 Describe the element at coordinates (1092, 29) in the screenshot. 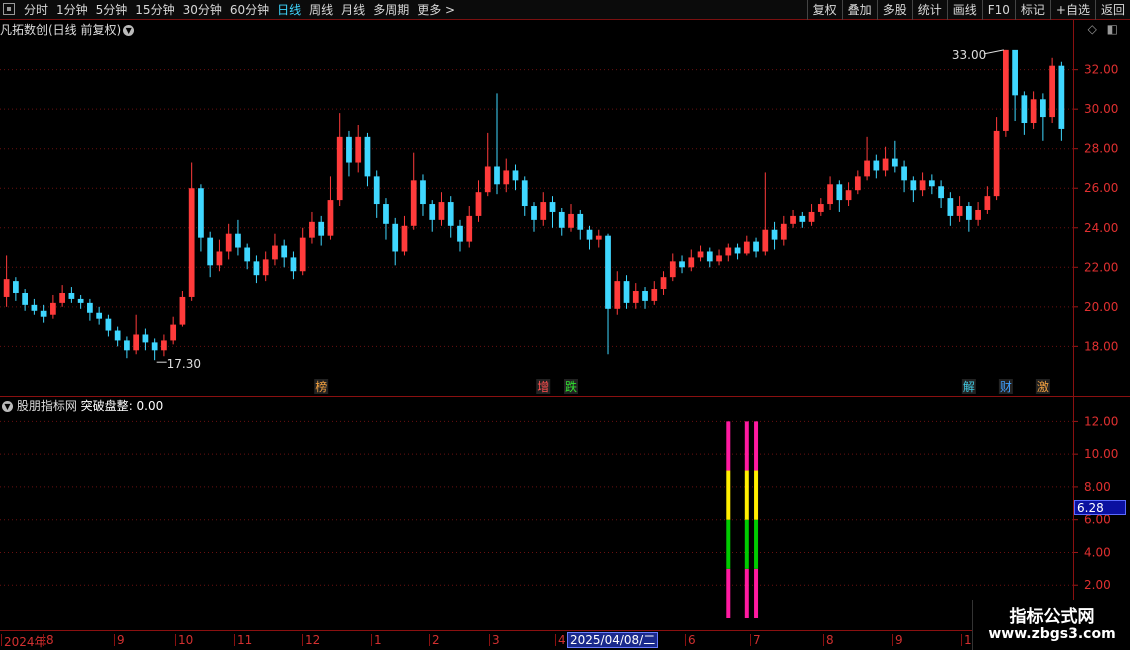

I see `diamond-icon: ◇` at that location.